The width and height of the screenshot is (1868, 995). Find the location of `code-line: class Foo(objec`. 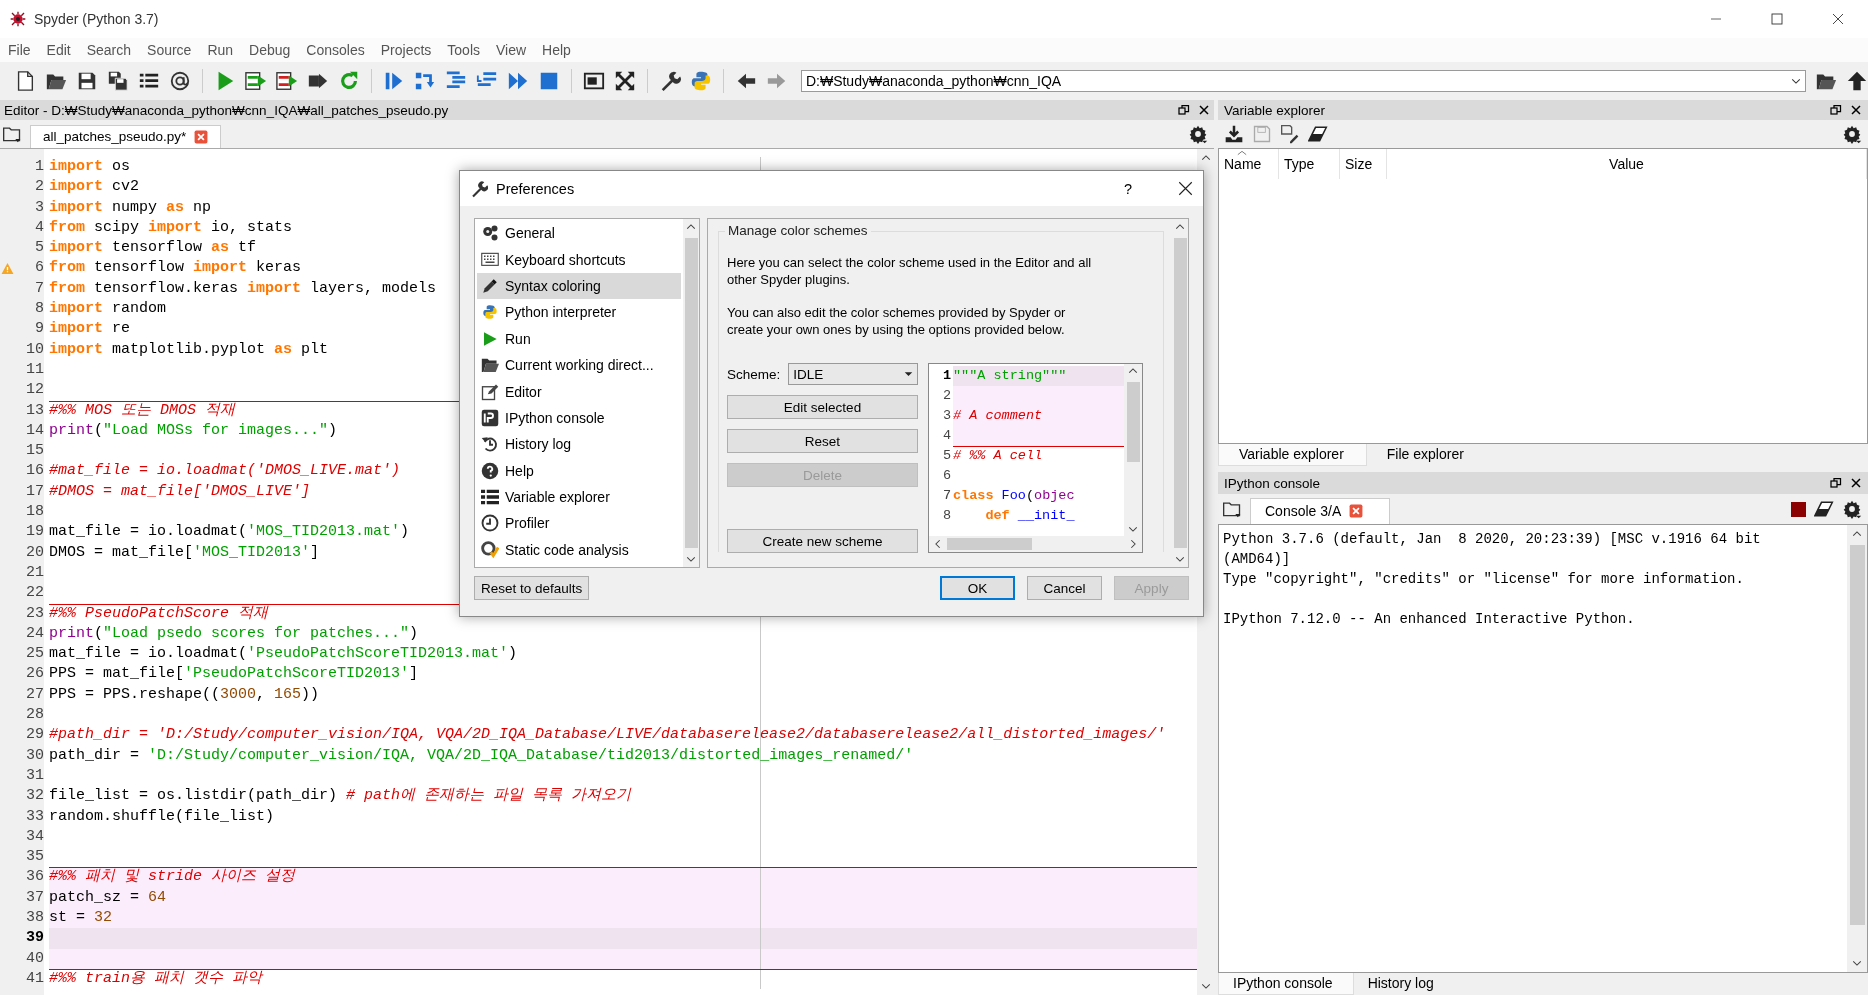

code-line: class Foo(objec is located at coordinates (1014, 496).